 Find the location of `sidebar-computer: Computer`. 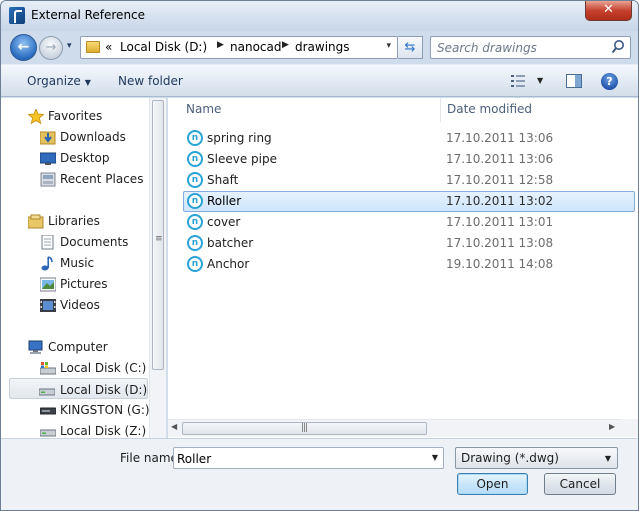

sidebar-computer: Computer is located at coordinates (85, 347).